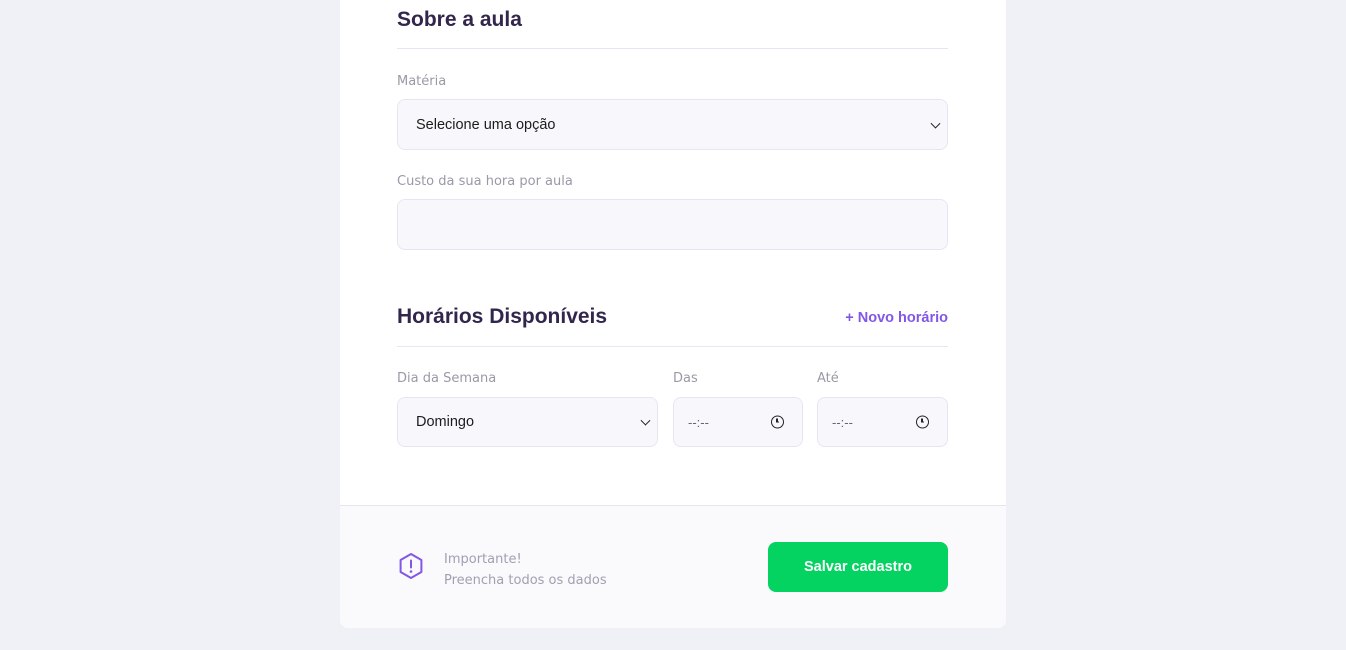 This screenshot has height=650, width=1346. What do you see at coordinates (828, 378) in the screenshot?
I see `to-label: Até` at bounding box center [828, 378].